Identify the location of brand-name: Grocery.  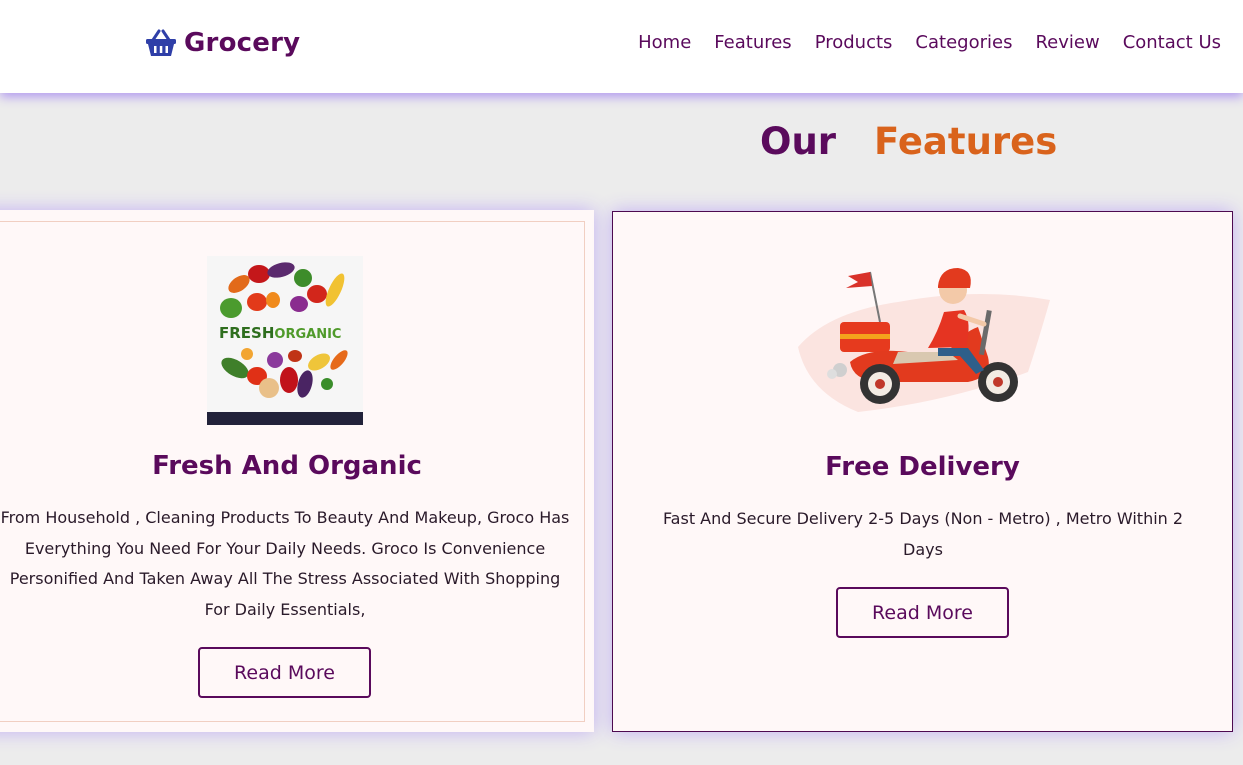
(242, 43).